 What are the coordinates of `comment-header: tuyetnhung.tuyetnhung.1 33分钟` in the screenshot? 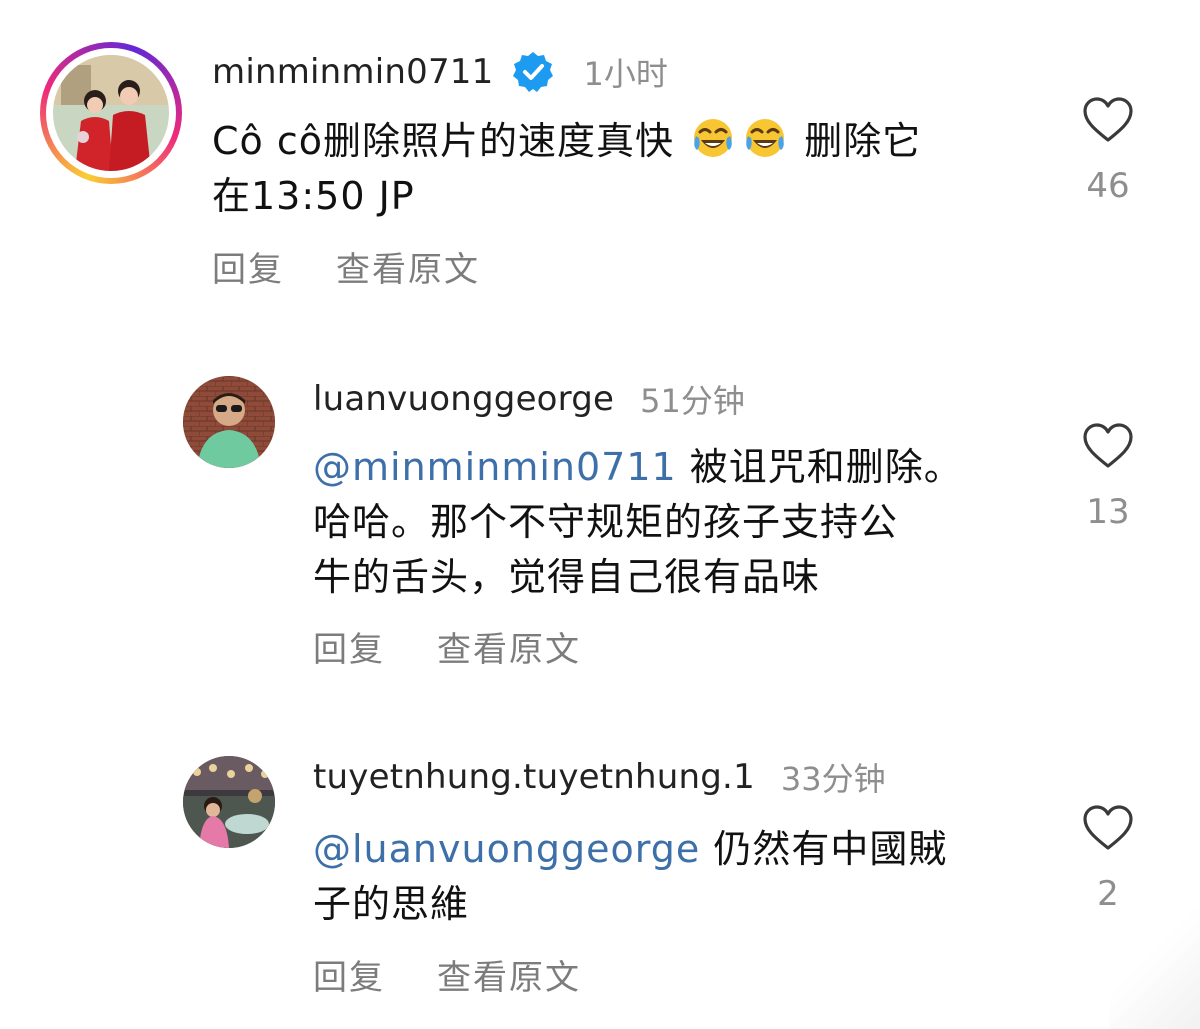 It's located at (599, 777).